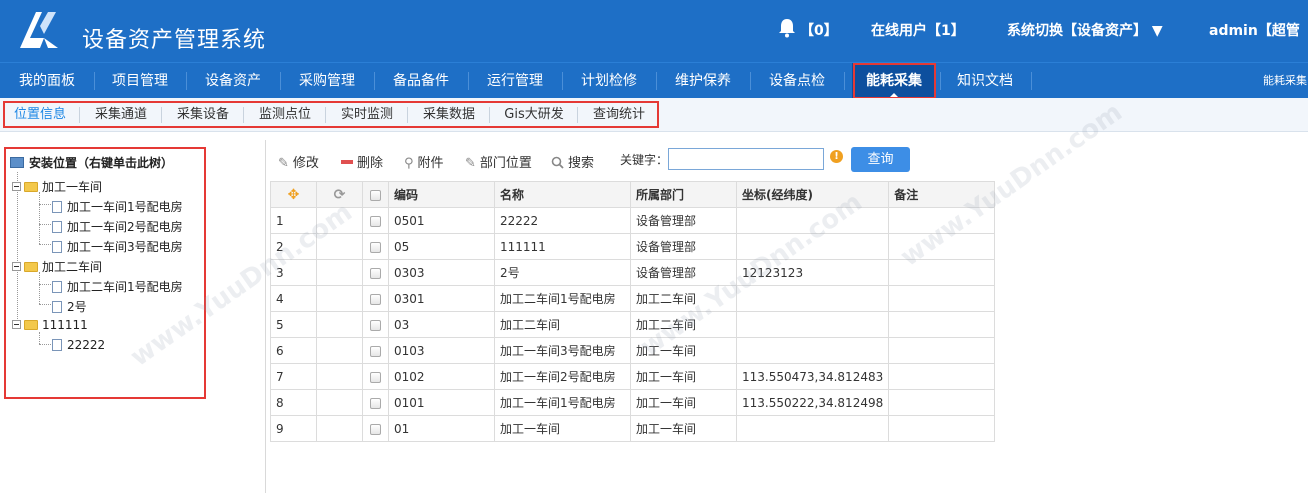 The image size is (1308, 493). I want to click on query-button: 查询, so click(880, 159).